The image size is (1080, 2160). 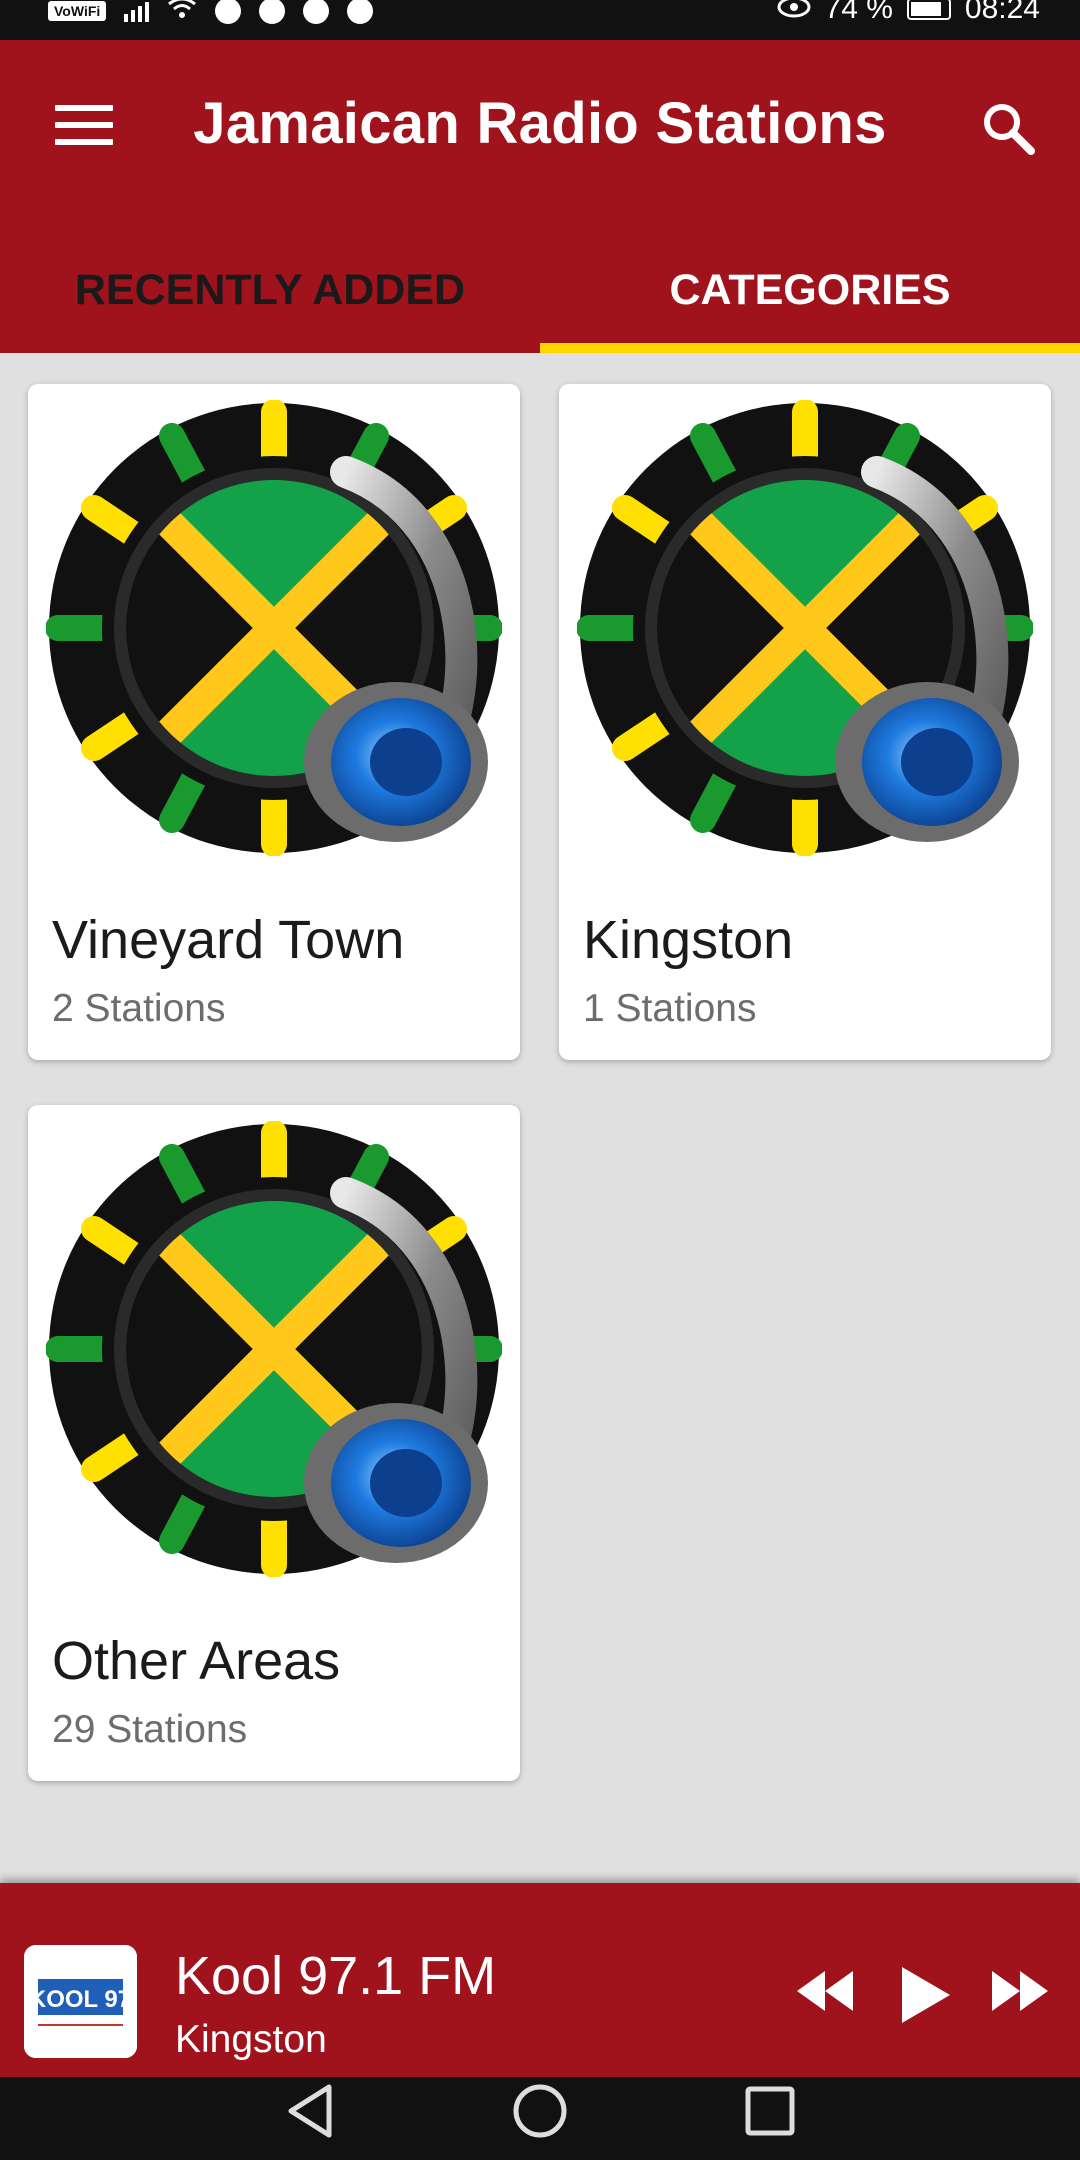 I want to click on tab-recently-added: RECENTLY ADDED, so click(x=270, y=296).